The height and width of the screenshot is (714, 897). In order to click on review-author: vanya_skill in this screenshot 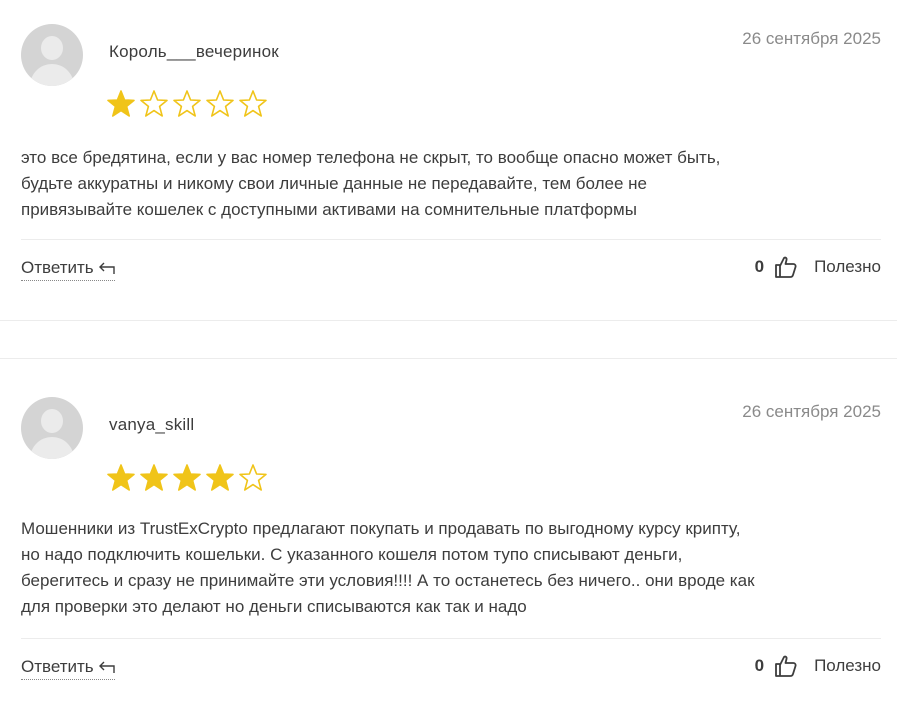, I will do `click(152, 424)`.